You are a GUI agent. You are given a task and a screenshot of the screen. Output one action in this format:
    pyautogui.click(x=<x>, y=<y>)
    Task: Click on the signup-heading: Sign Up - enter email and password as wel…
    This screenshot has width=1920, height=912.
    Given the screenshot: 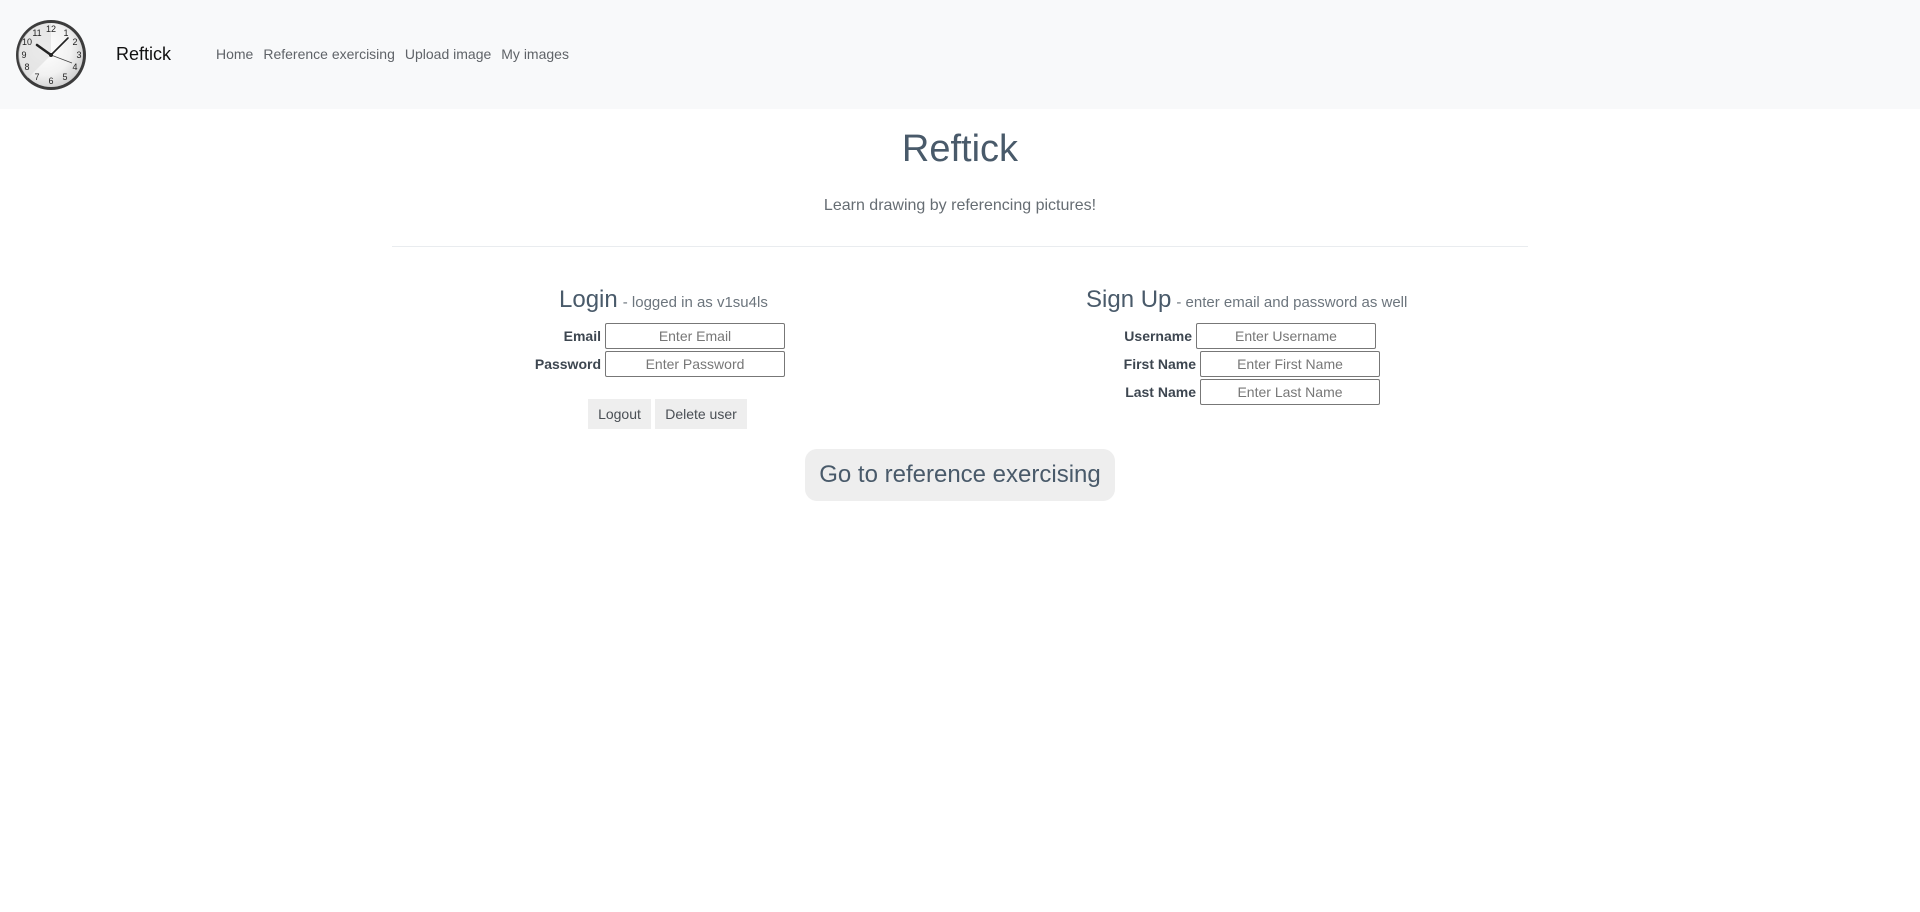 What is the action you would take?
    pyautogui.click(x=1246, y=301)
    